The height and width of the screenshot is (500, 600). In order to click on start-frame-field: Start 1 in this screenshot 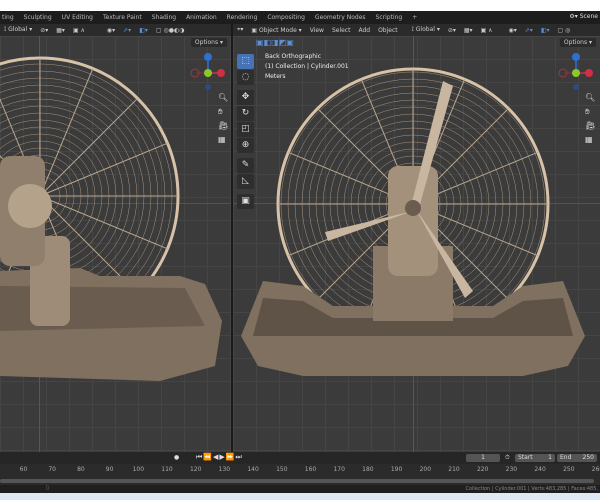, I will do `click(535, 458)`.